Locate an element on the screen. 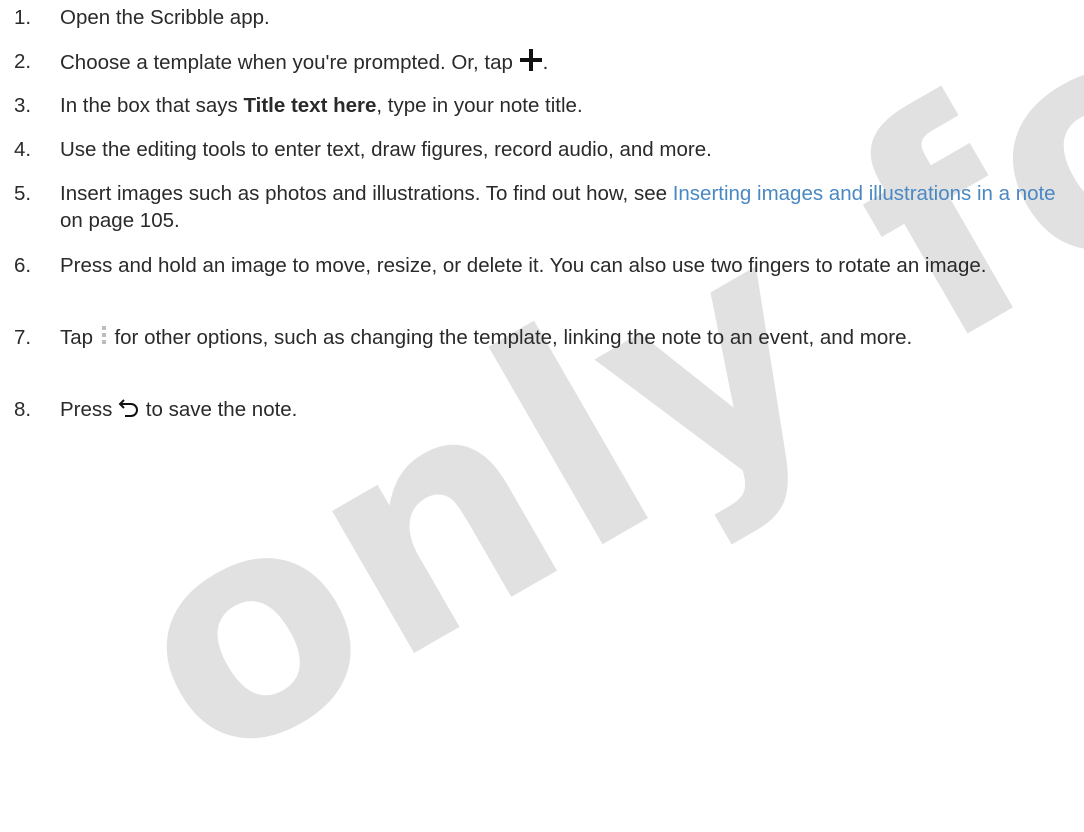  step-number: 3. is located at coordinates (23, 105).